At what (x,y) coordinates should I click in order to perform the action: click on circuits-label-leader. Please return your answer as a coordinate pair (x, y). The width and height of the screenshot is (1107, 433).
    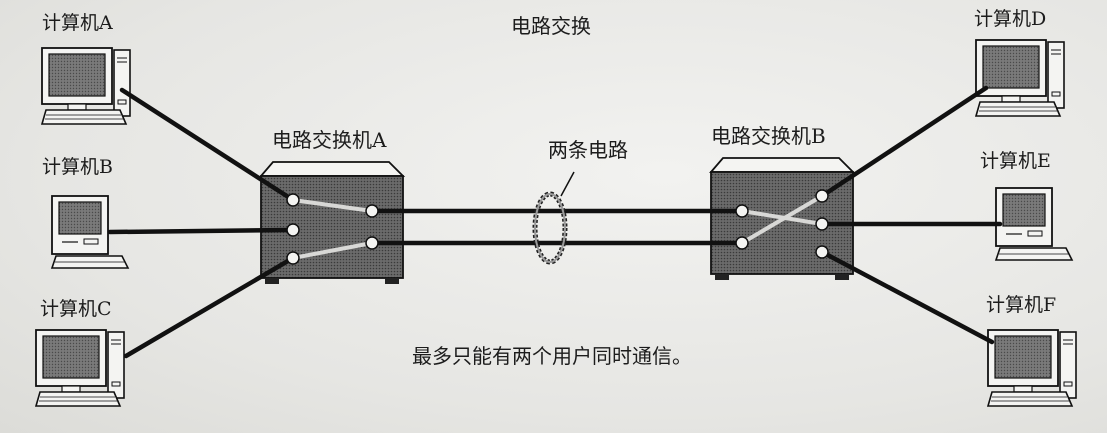
    Looking at the image, I should click on (567, 184).